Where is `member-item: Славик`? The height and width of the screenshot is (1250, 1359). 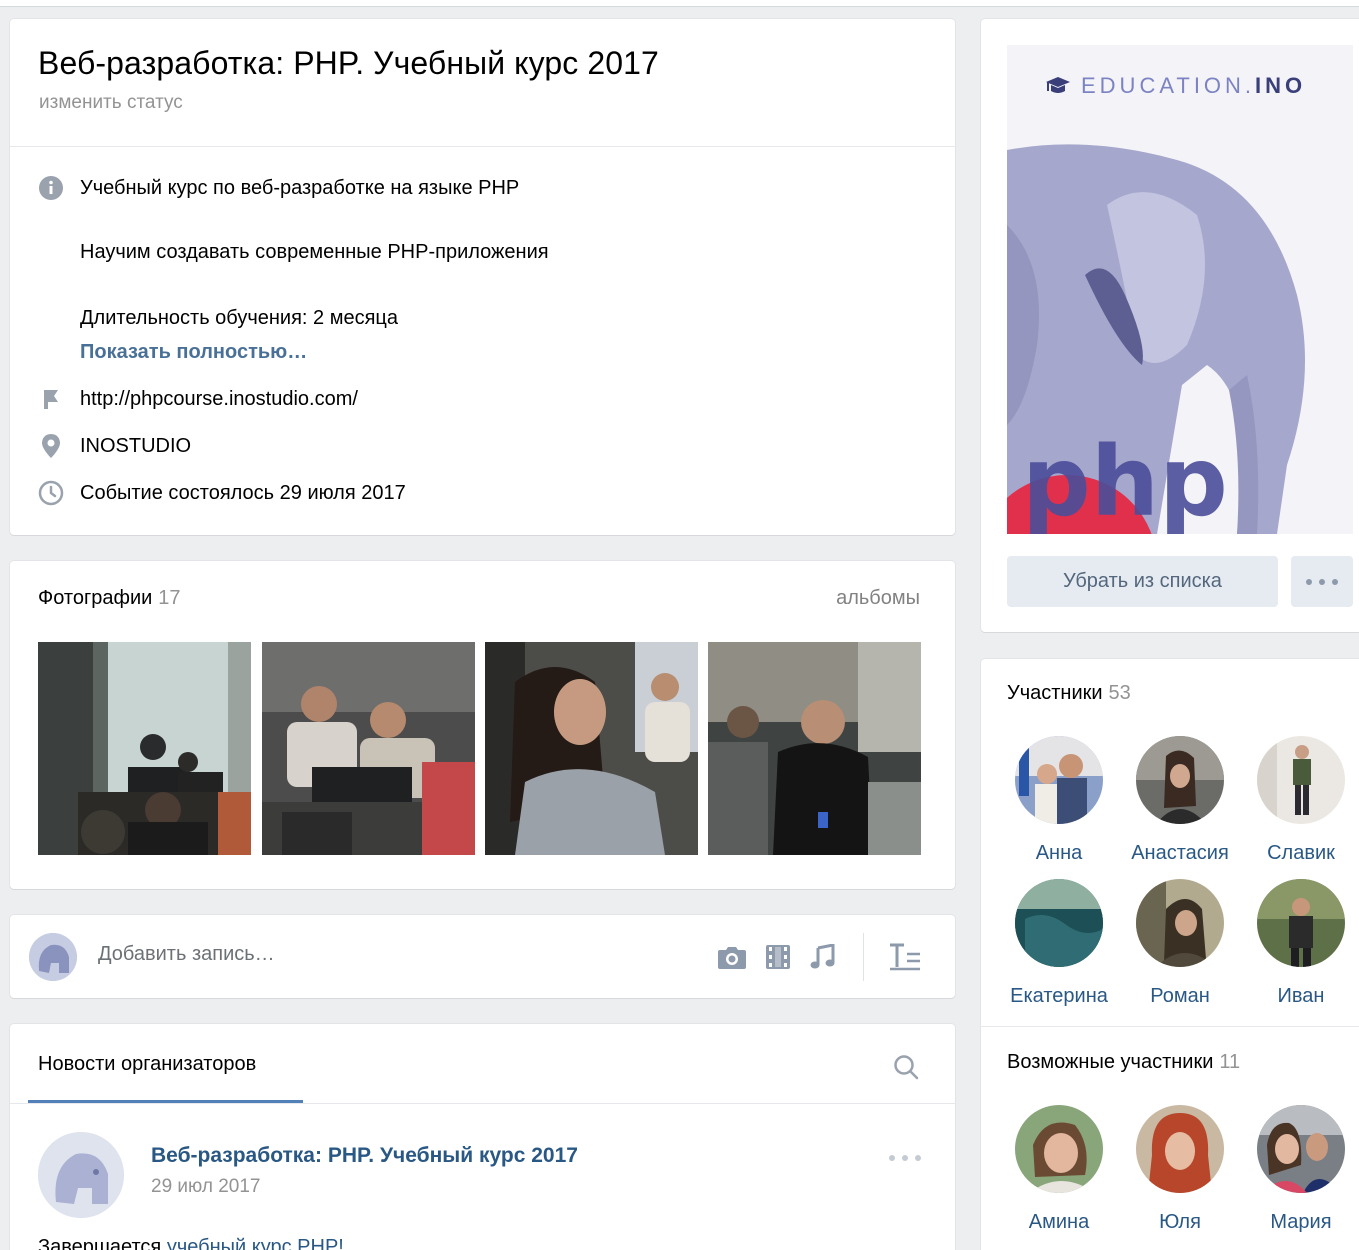
member-item: Славик is located at coordinates (1300, 800).